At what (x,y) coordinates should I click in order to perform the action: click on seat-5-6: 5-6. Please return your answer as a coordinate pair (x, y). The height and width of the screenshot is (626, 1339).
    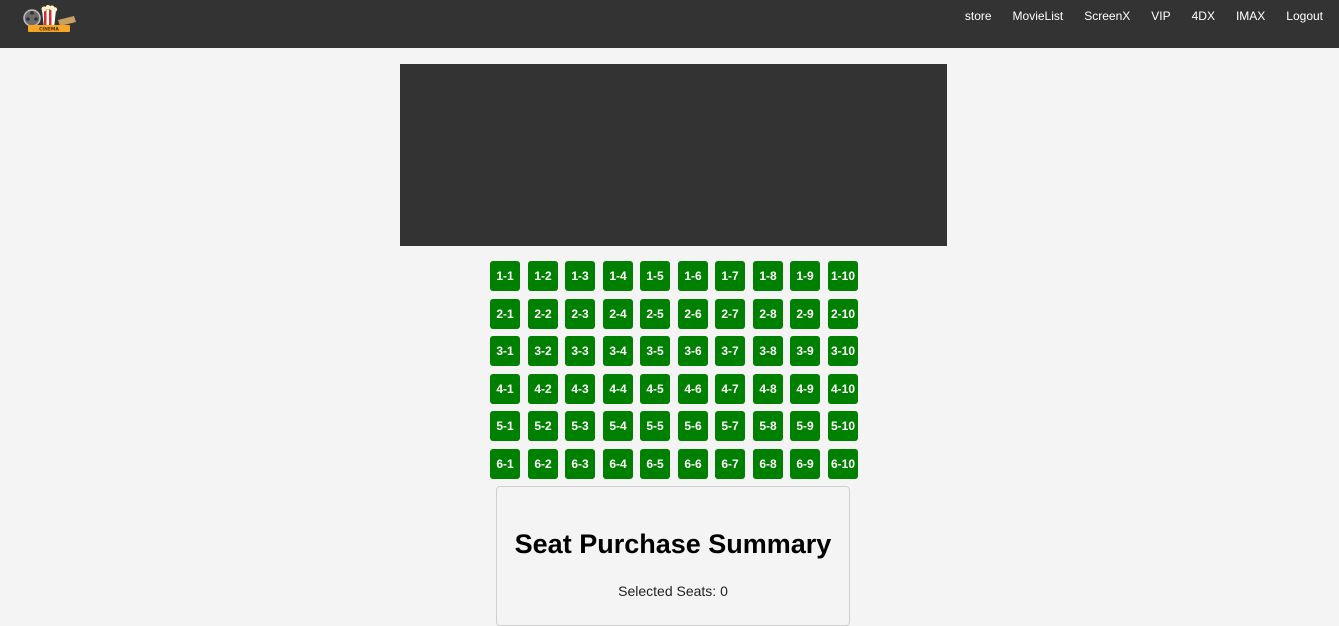
    Looking at the image, I should click on (693, 426).